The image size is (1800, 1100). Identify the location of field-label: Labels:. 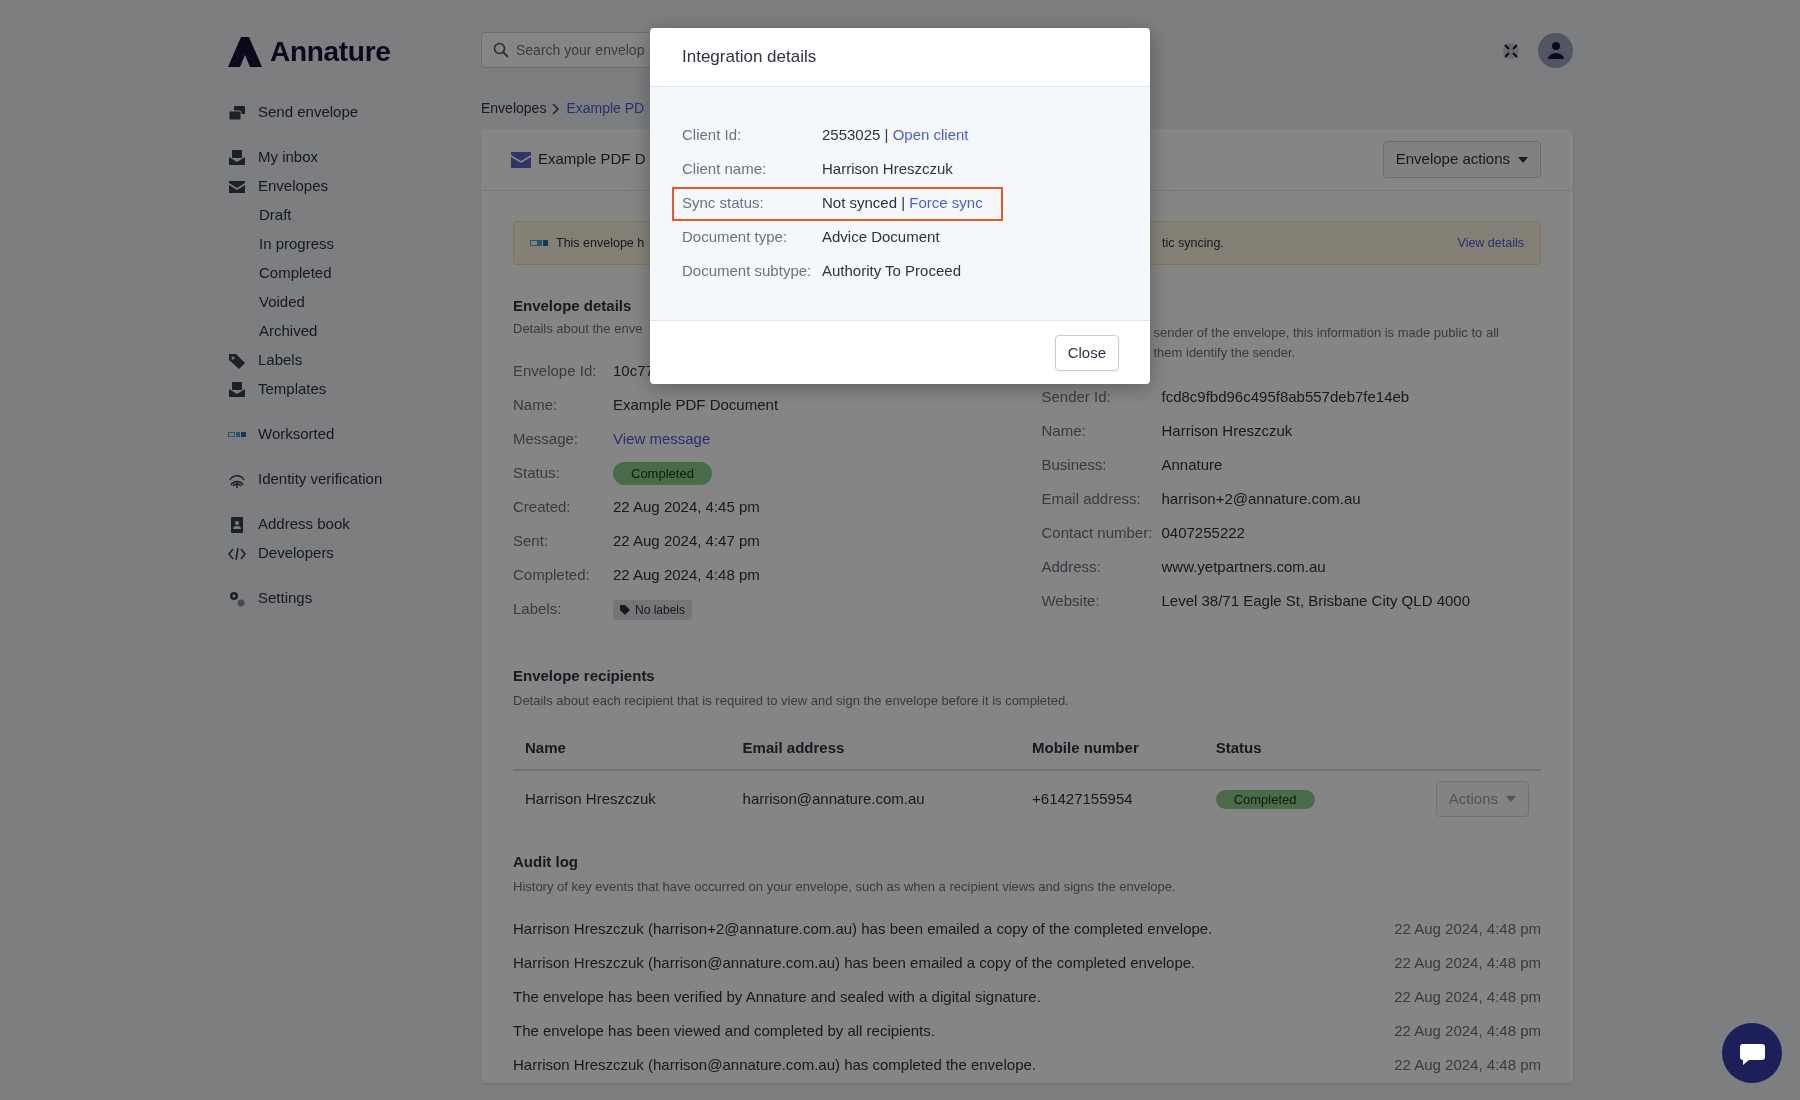
(538, 609).